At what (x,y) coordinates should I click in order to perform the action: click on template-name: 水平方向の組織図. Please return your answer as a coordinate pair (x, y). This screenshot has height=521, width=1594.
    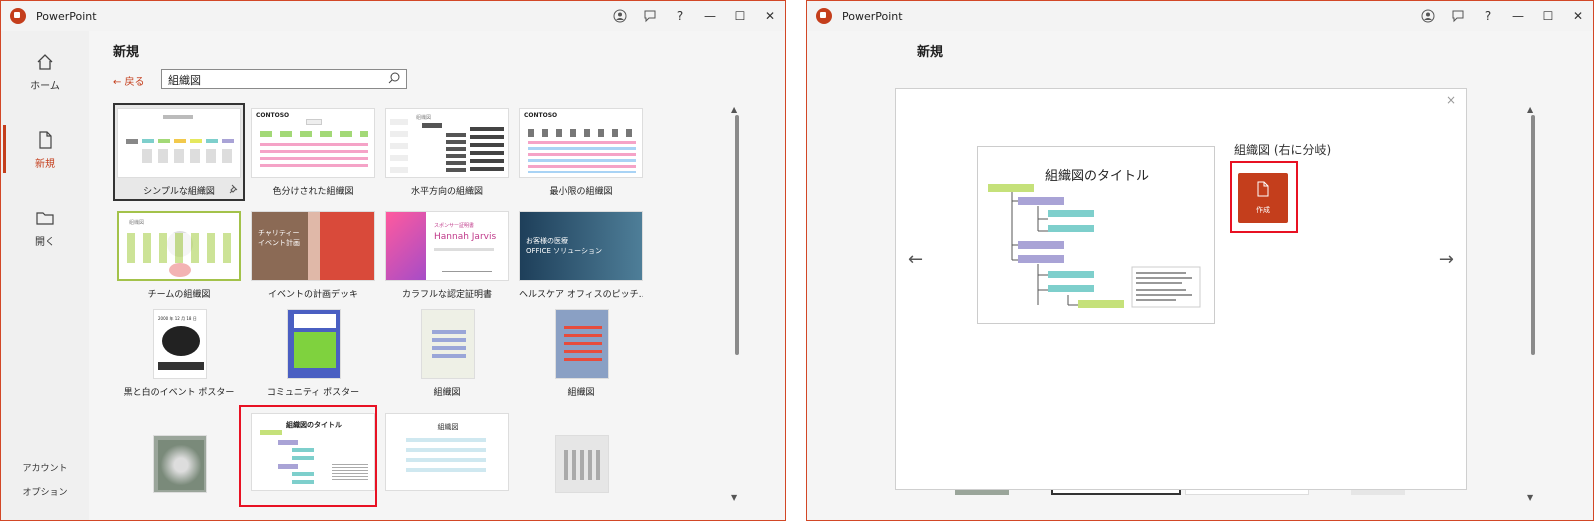
    Looking at the image, I should click on (446, 192).